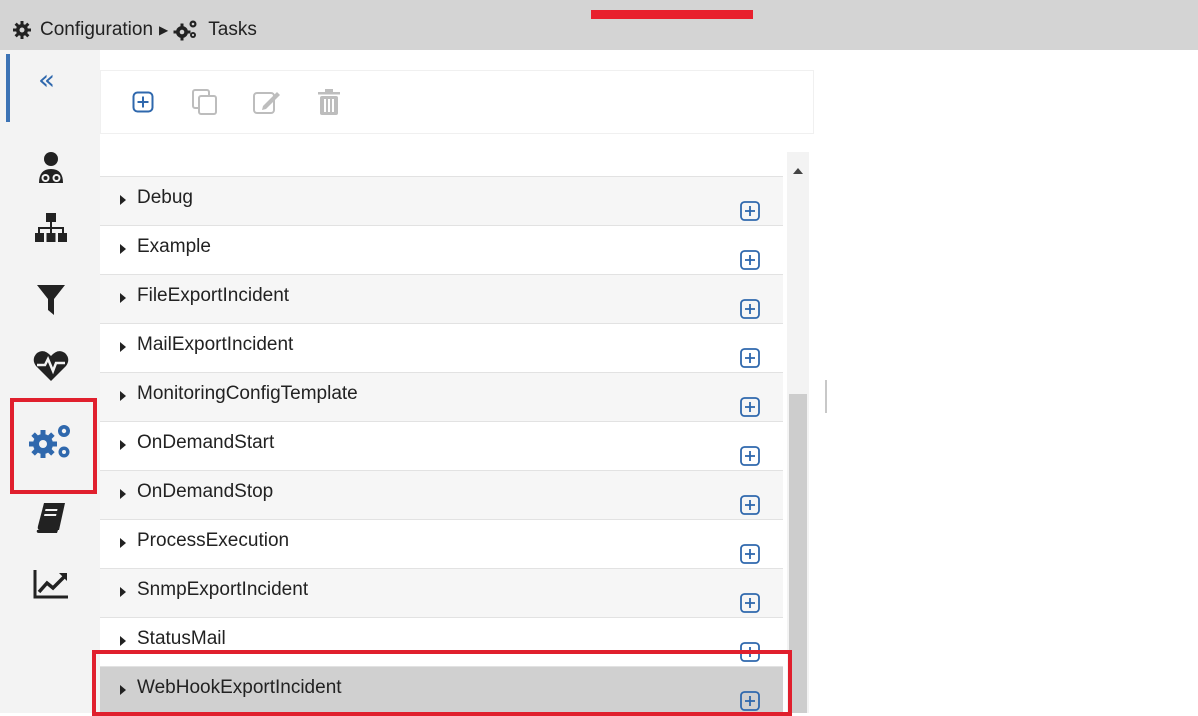 The image size is (1198, 716). What do you see at coordinates (441, 299) in the screenshot?
I see `list-item: FileExportIncident` at bounding box center [441, 299].